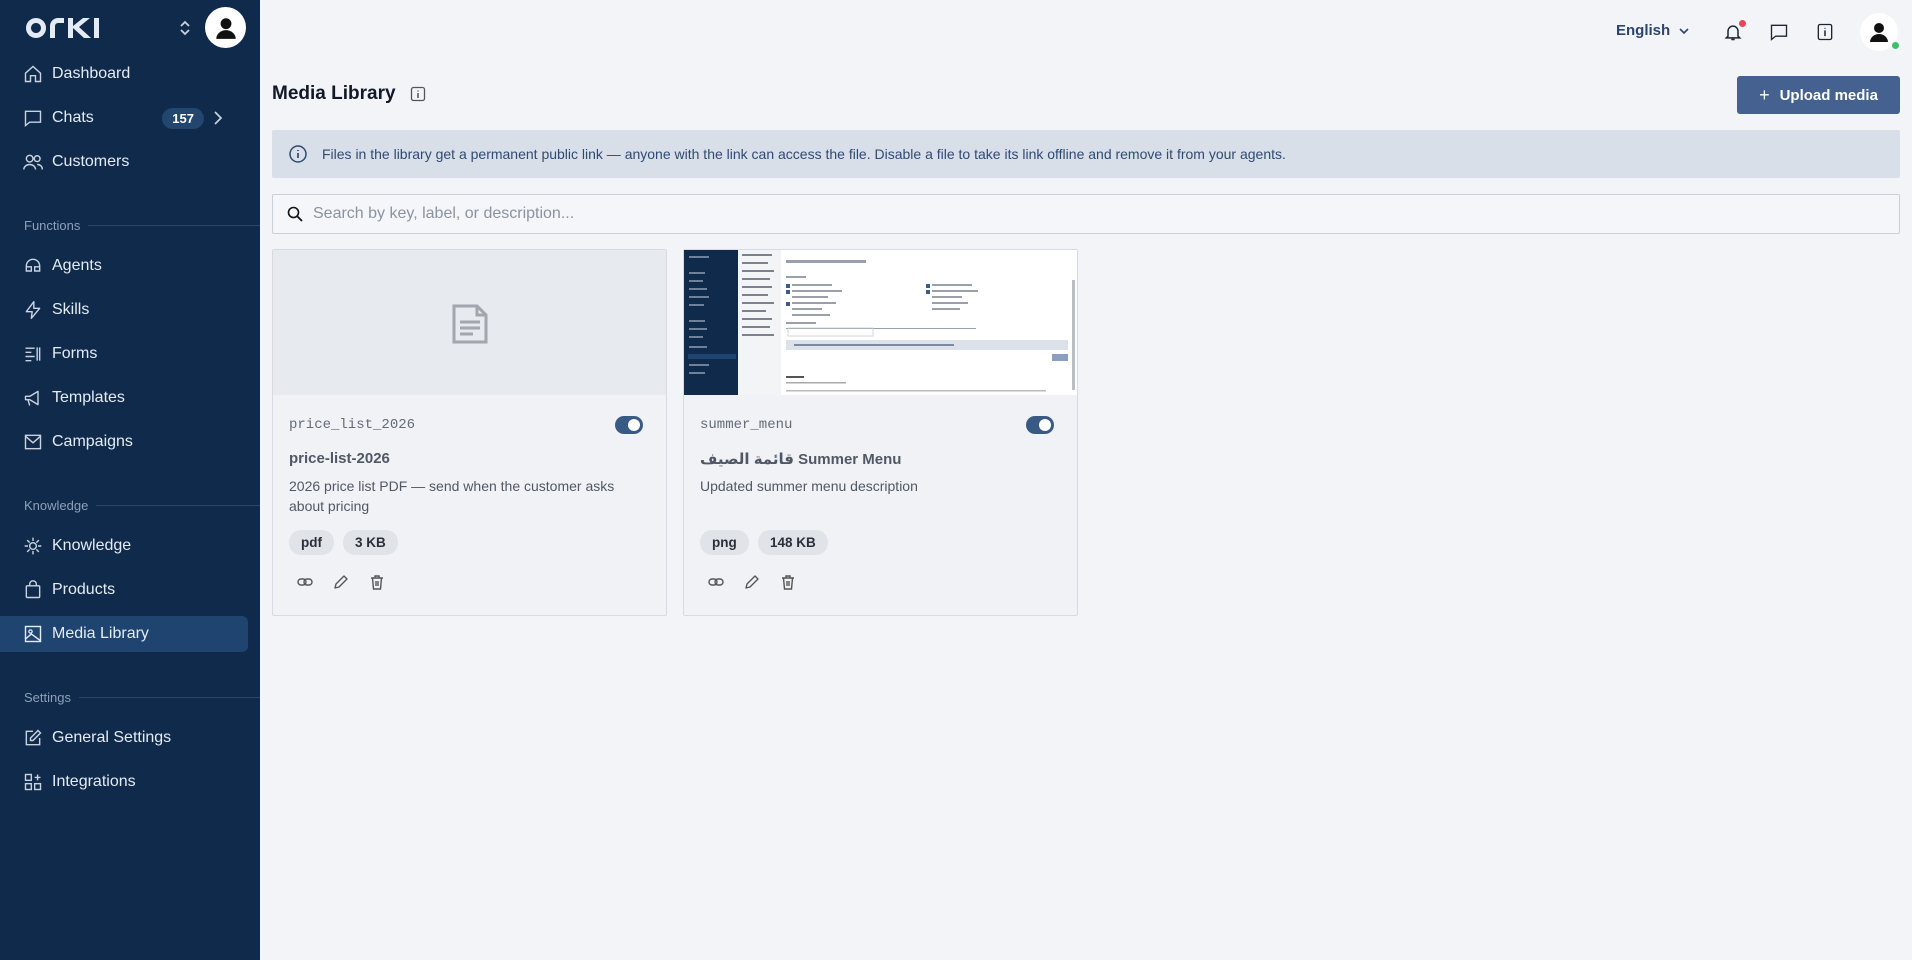 The width and height of the screenshot is (1912, 960). I want to click on media-label: قائمة الصيف Summer Menu, so click(801, 459).